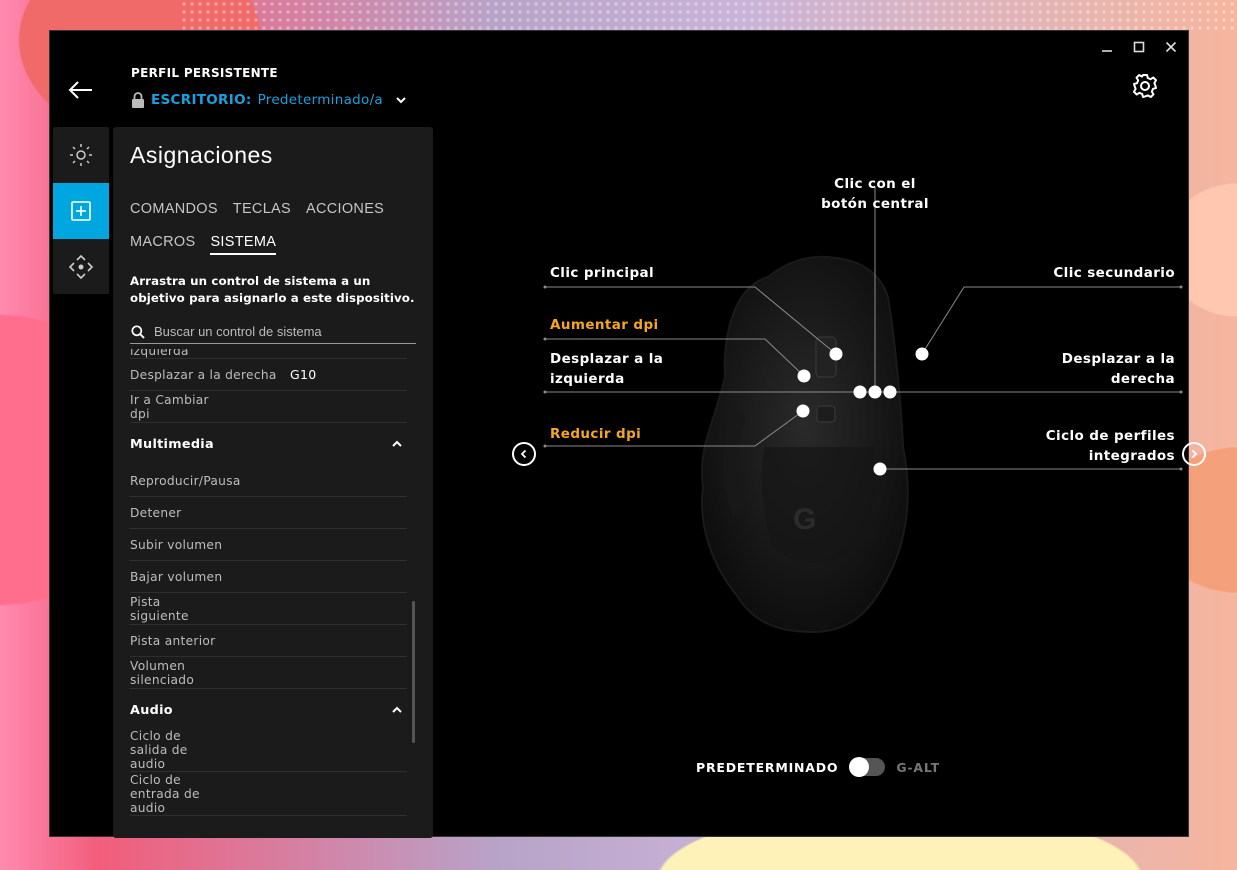 The height and width of the screenshot is (870, 1237). What do you see at coordinates (767, 767) in the screenshot?
I see `toggle-left-label: PREDETERMINADO` at bounding box center [767, 767].